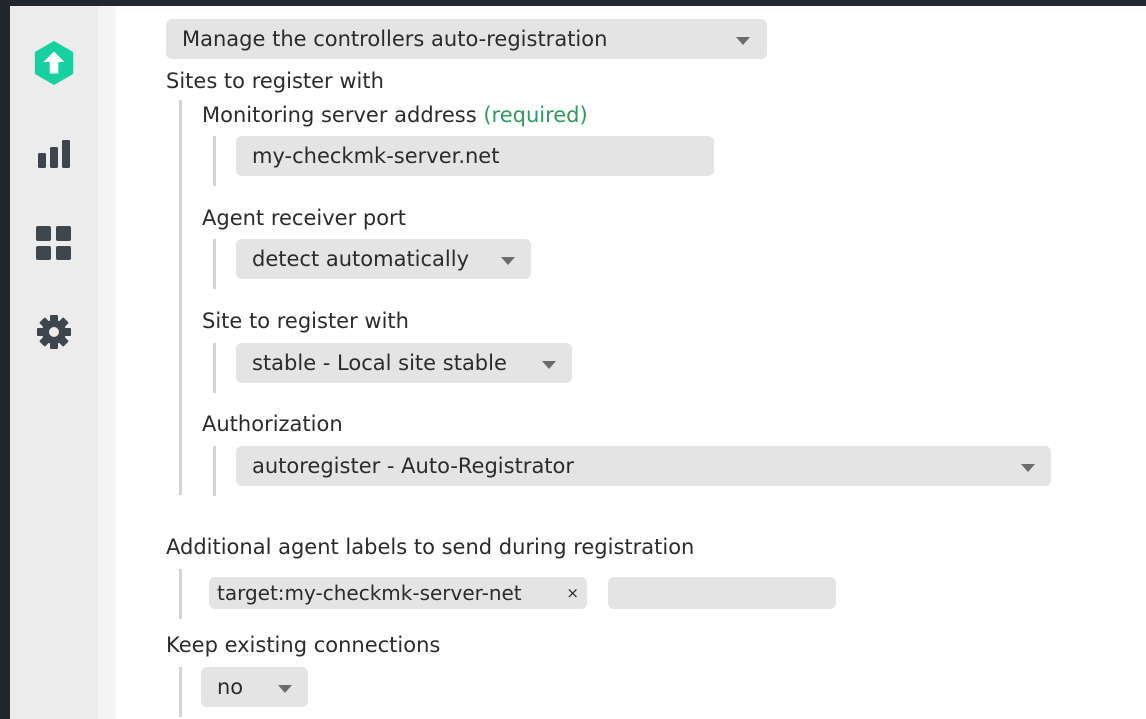 The height and width of the screenshot is (719, 1146). What do you see at coordinates (214, 161) in the screenshot?
I see `server-address-rule` at bounding box center [214, 161].